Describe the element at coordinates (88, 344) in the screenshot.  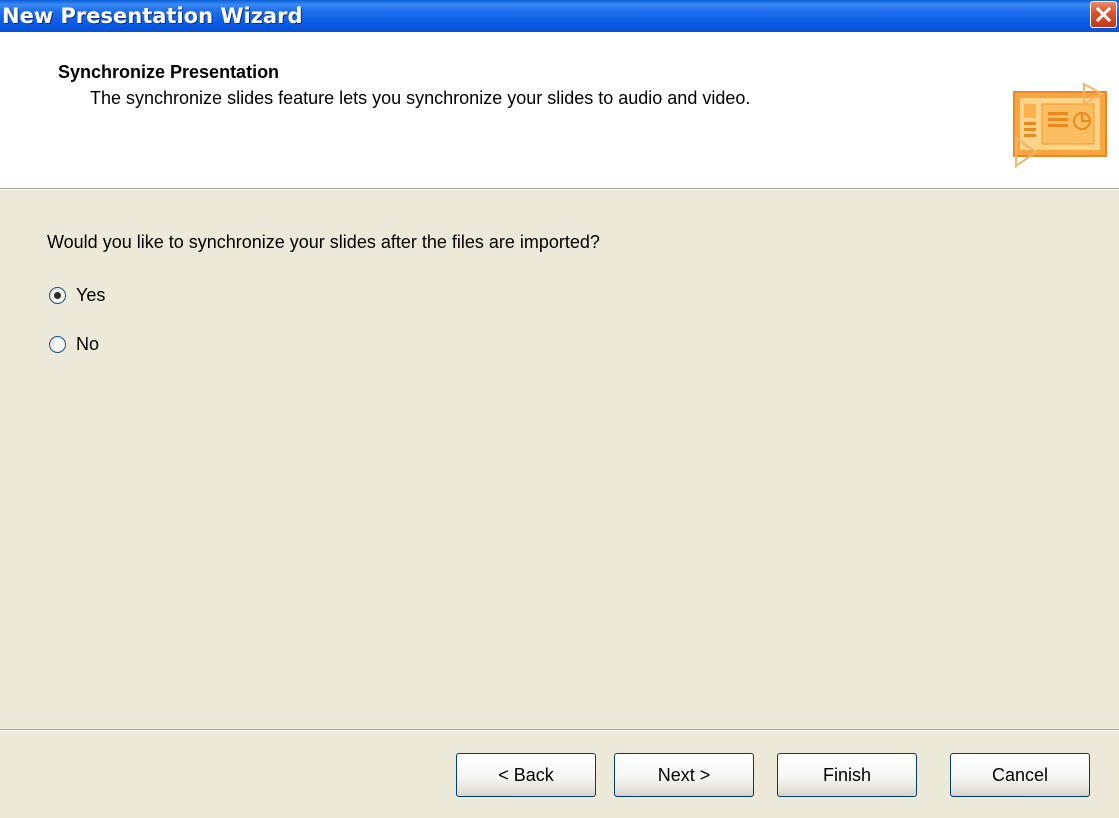
I see `radio-label-no: No` at that location.